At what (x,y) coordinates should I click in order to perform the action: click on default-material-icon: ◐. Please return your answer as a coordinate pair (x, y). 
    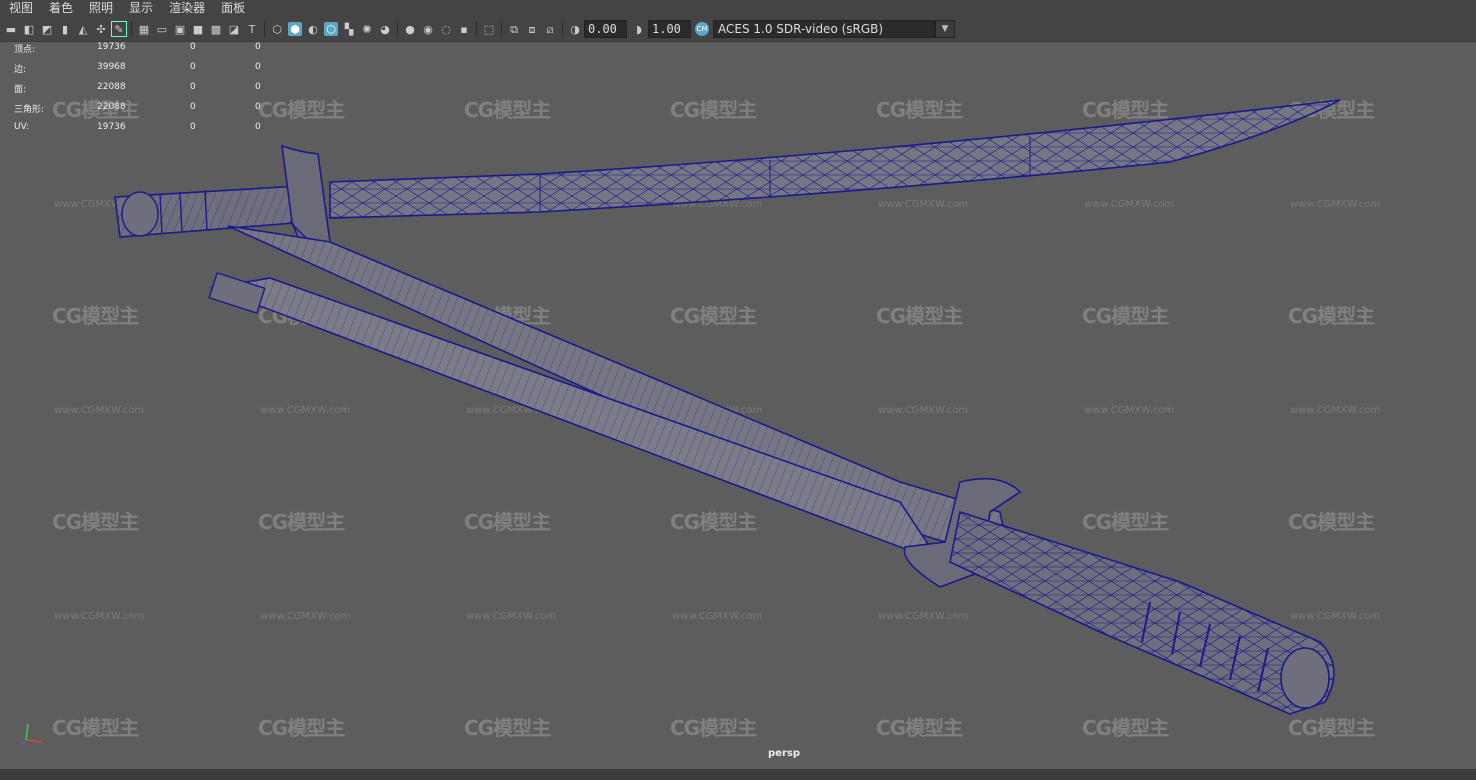
    Looking at the image, I should click on (313, 29).